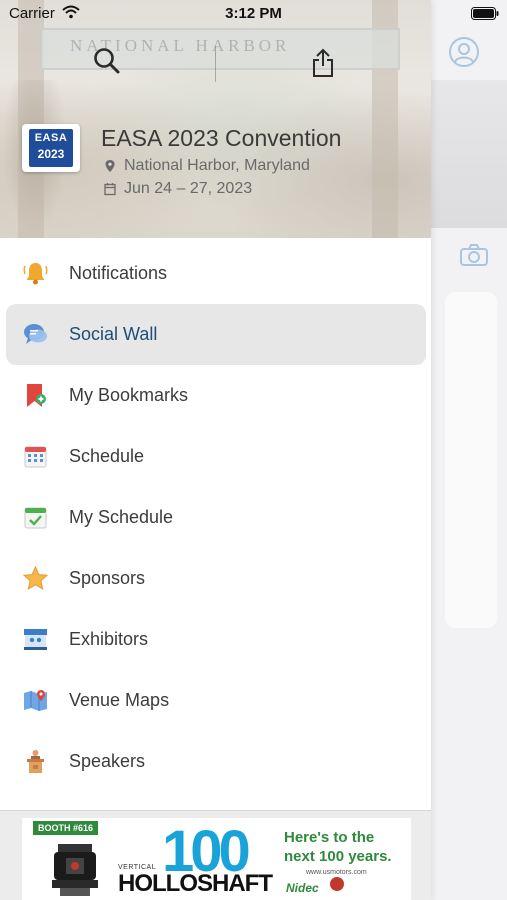 This screenshot has height=900, width=507. I want to click on menu-item-my-bookmarks: My Bookmarks, so click(215, 395).